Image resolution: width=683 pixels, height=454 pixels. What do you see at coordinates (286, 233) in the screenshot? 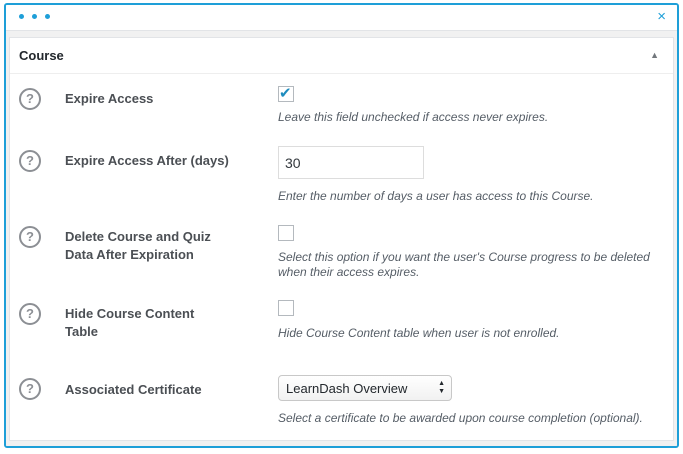
I see `delete-data-checkbox` at bounding box center [286, 233].